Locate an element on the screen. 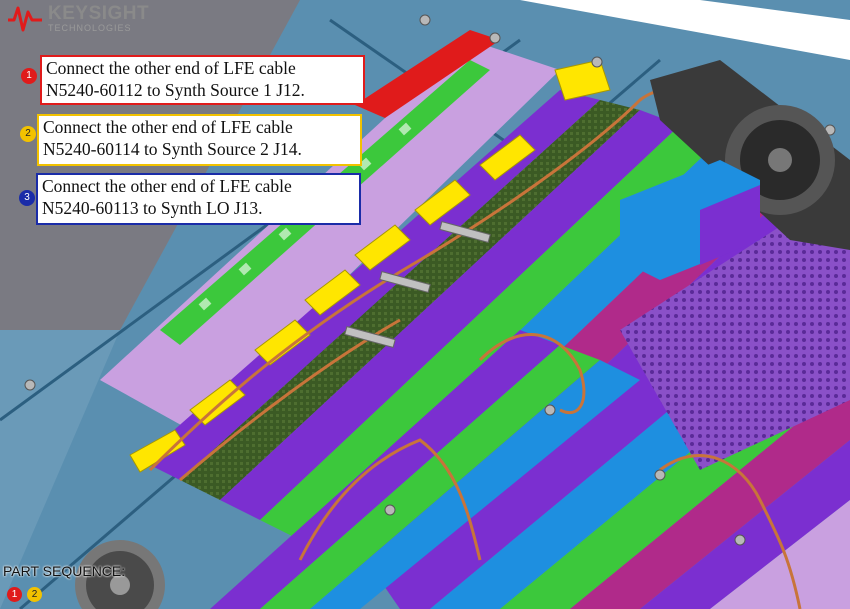 The image size is (850, 609). step-1-badge: 1 is located at coordinates (29, 76).